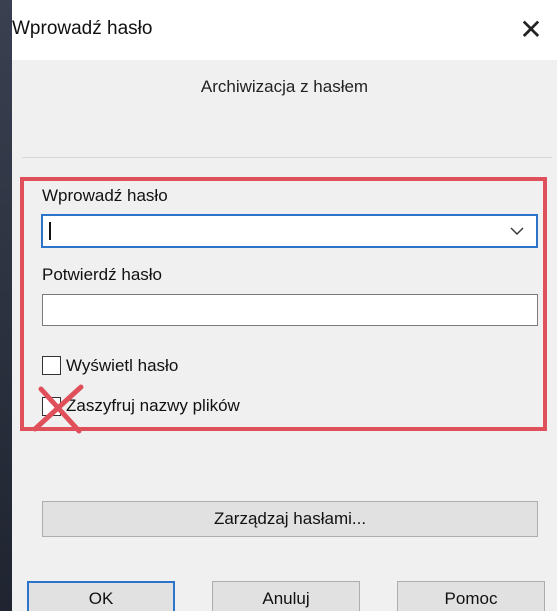 Image resolution: width=557 pixels, height=611 pixels. What do you see at coordinates (287, 157) in the screenshot?
I see `separator-line` at bounding box center [287, 157].